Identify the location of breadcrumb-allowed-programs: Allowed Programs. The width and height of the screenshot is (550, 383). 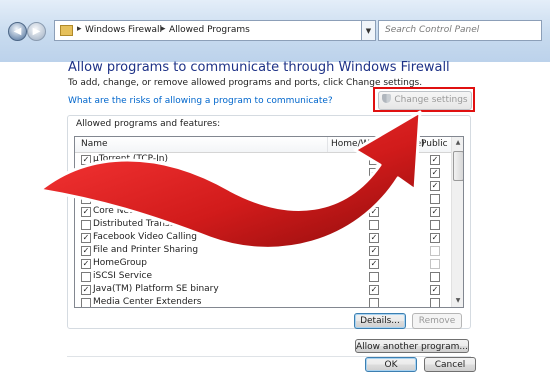
(209, 30).